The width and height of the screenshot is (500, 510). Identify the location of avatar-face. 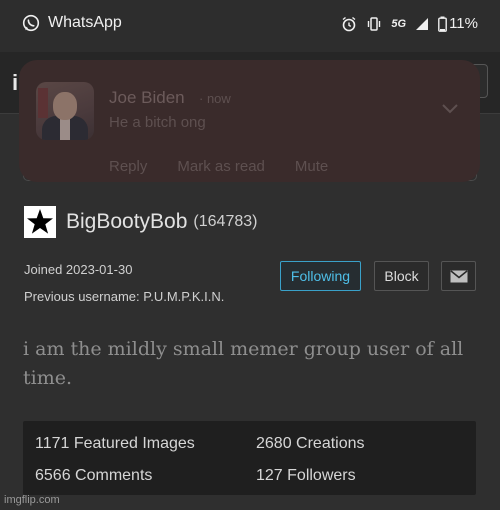
(65, 106).